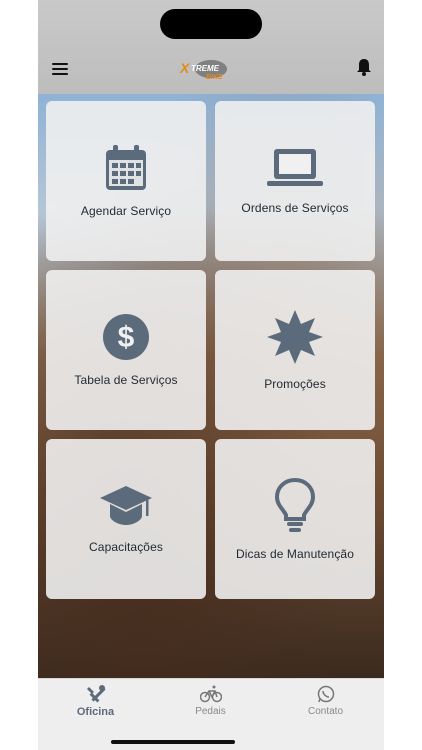 This screenshot has width=422, height=750. What do you see at coordinates (211, 47) in the screenshot?
I see `top-bar: X TREME BIKE` at bounding box center [211, 47].